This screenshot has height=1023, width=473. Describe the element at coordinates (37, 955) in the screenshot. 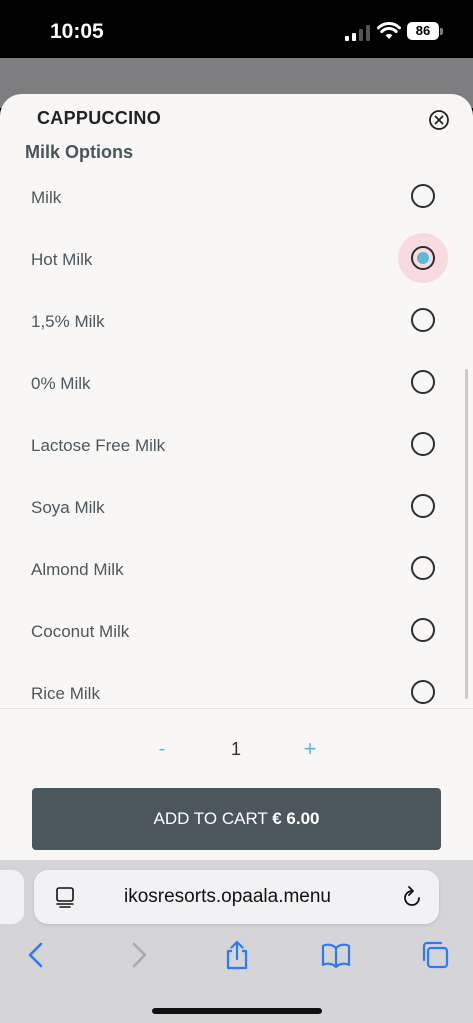

I see `back-icon` at that location.